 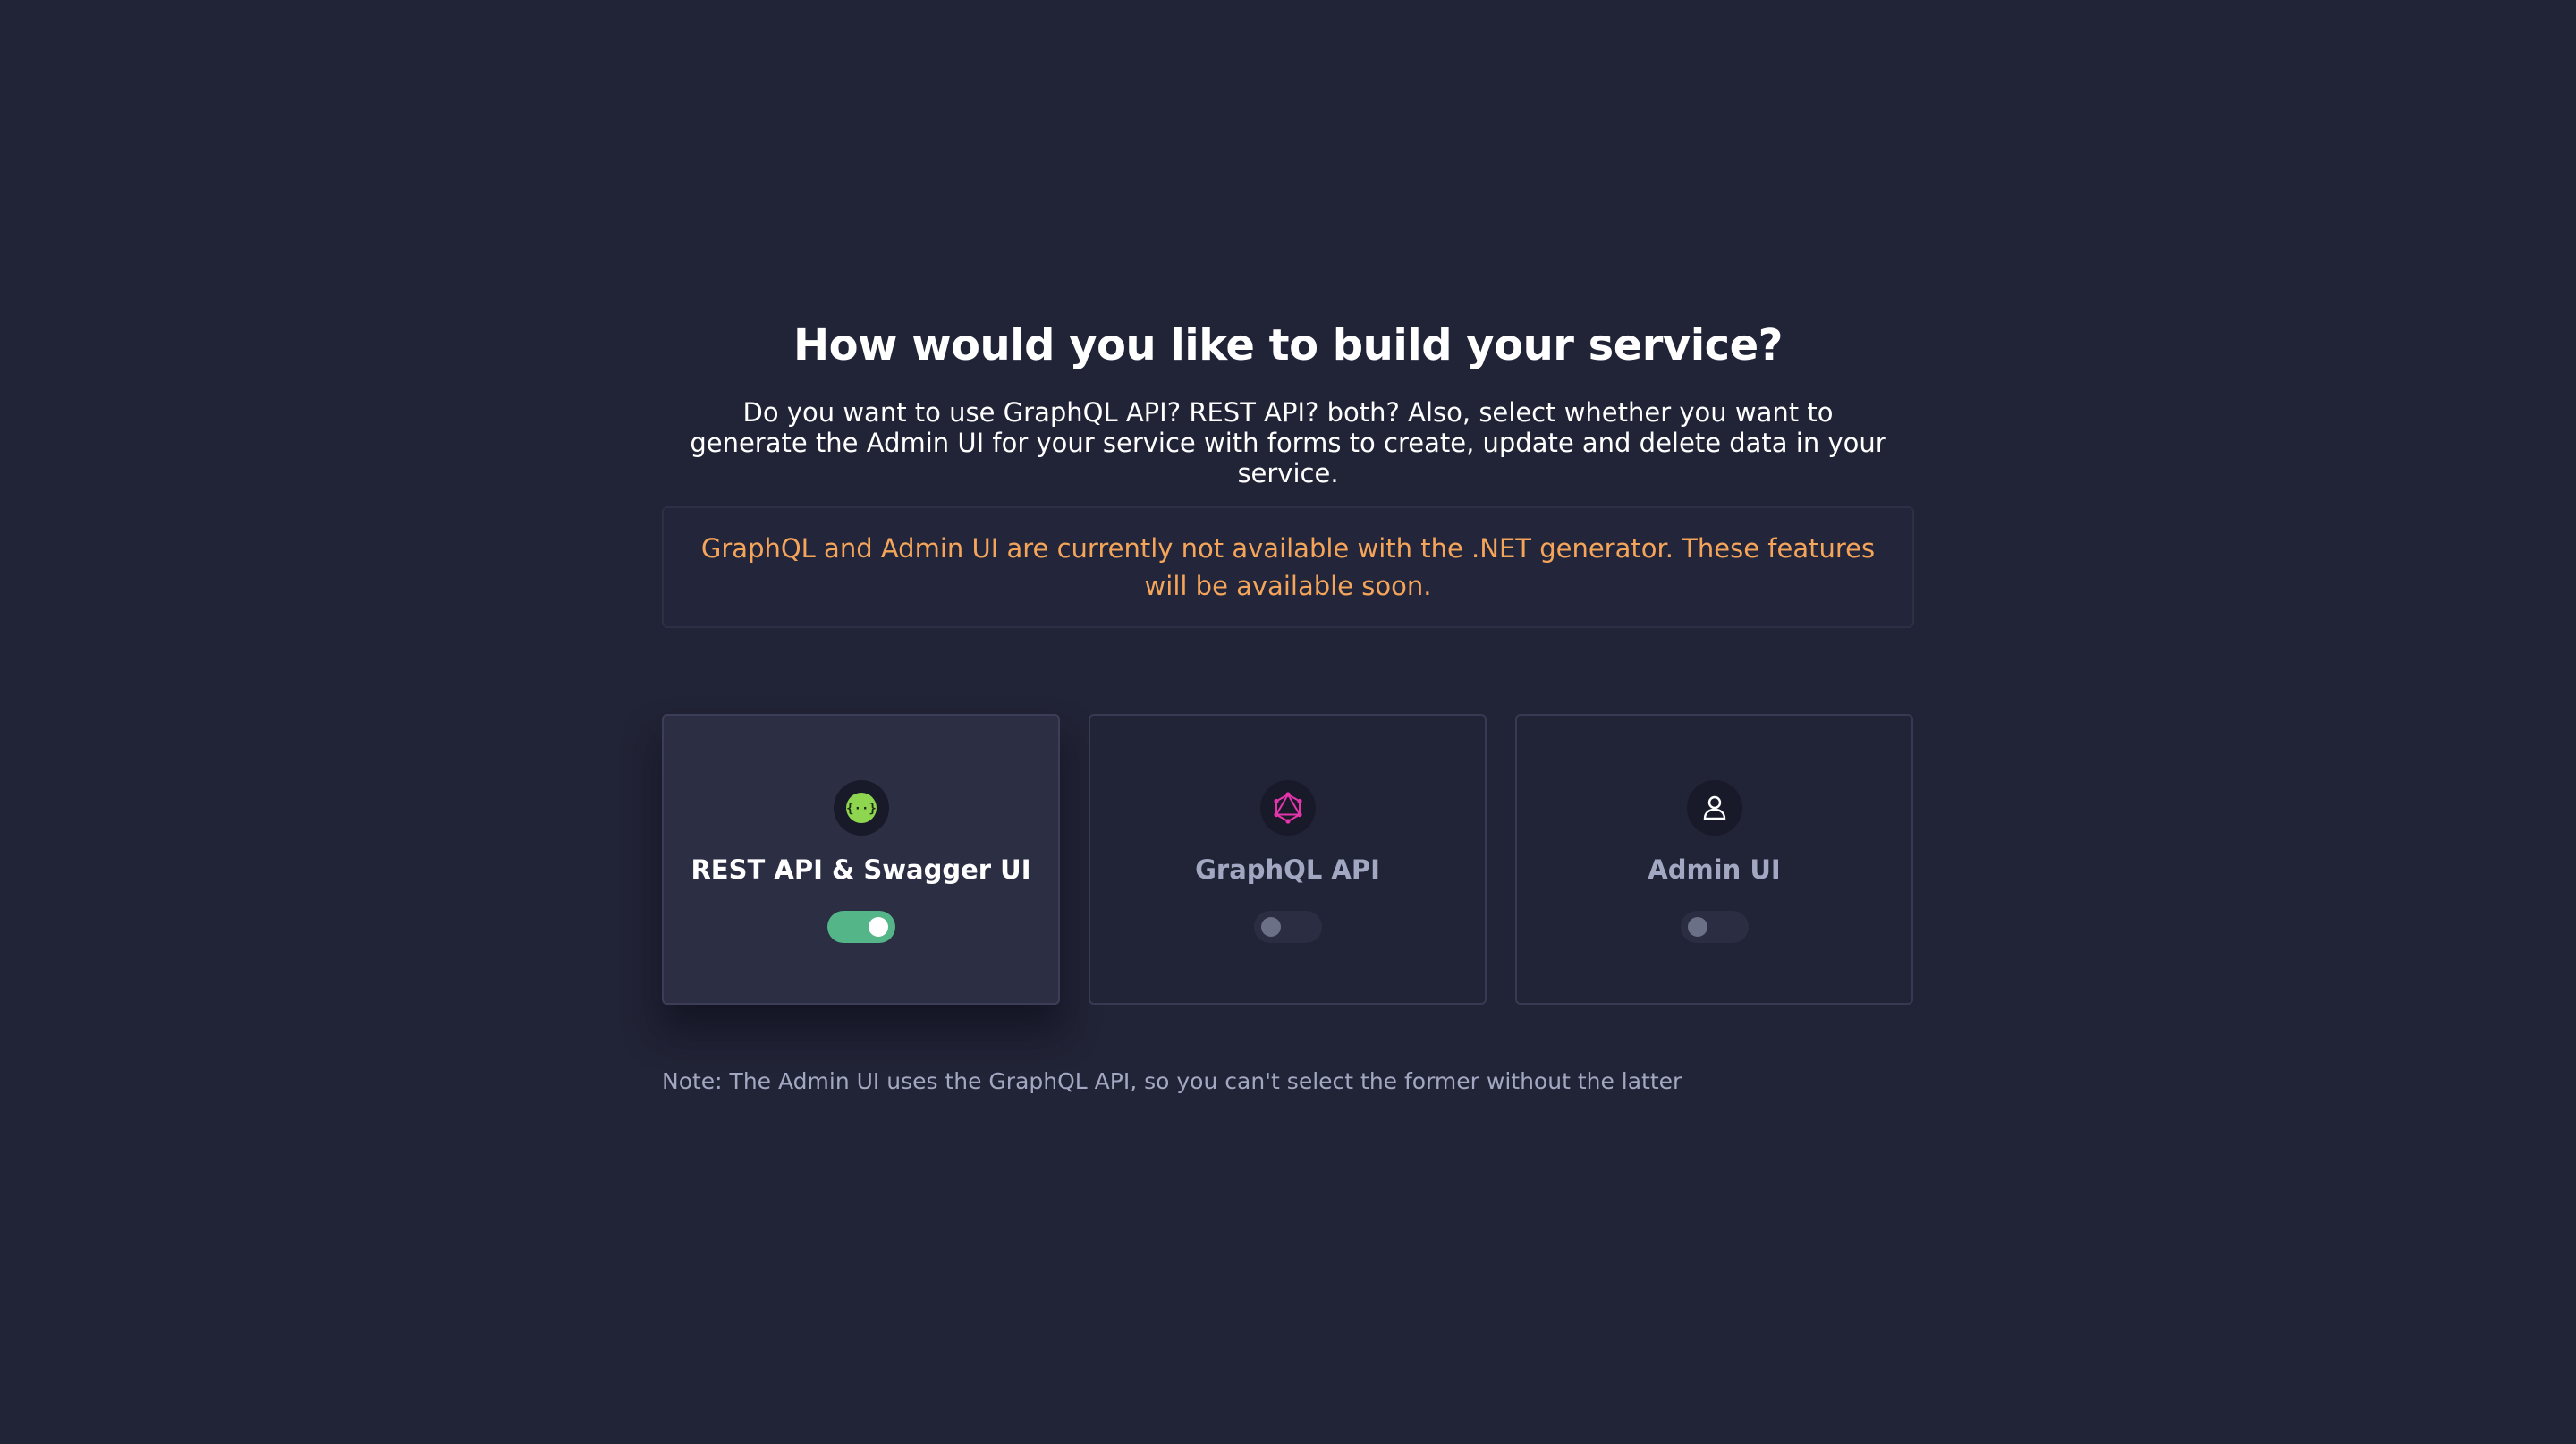 I want to click on option-label-admin-ui: Admin UI, so click(x=1714, y=869).